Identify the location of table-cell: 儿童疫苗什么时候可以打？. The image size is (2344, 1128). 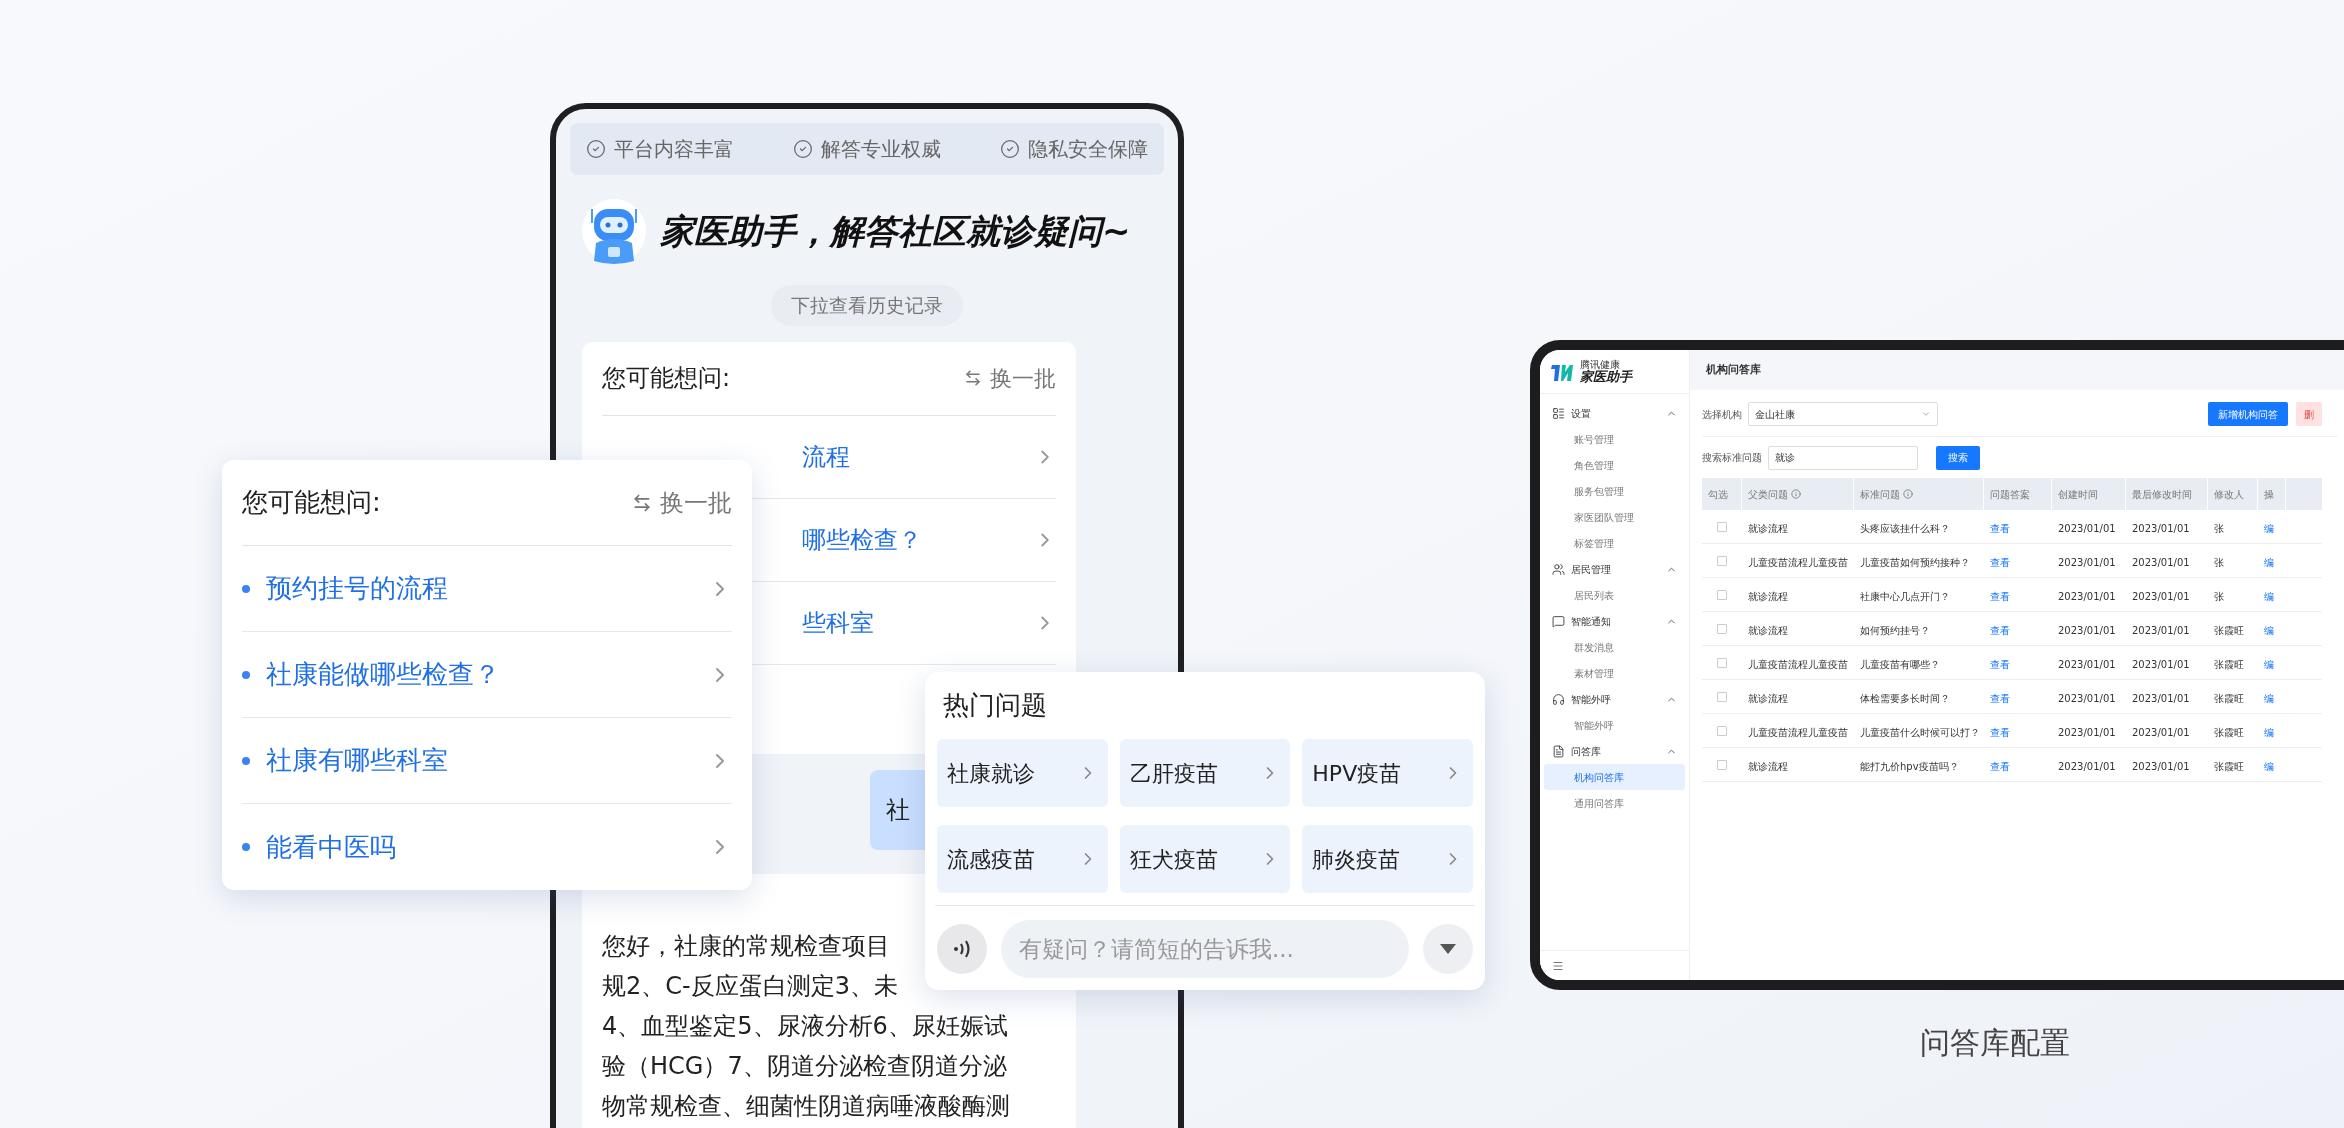
(1920, 732).